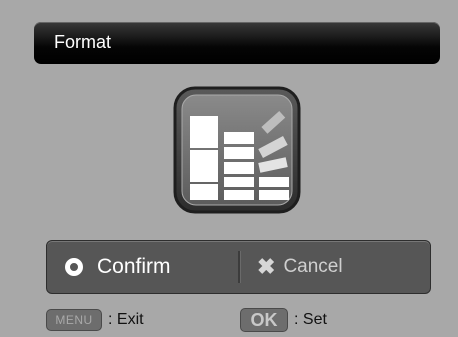 The height and width of the screenshot is (337, 458). Describe the element at coordinates (237, 150) in the screenshot. I see `format-memory-icon` at that location.